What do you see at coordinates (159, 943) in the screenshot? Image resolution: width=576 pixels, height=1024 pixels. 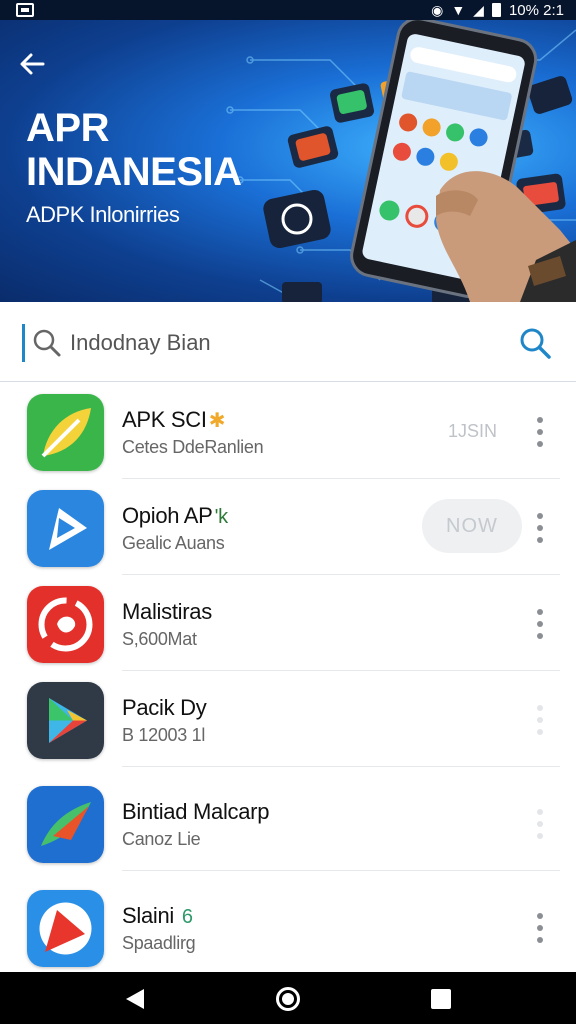 I see `app-subtitle: Spaadlirg` at bounding box center [159, 943].